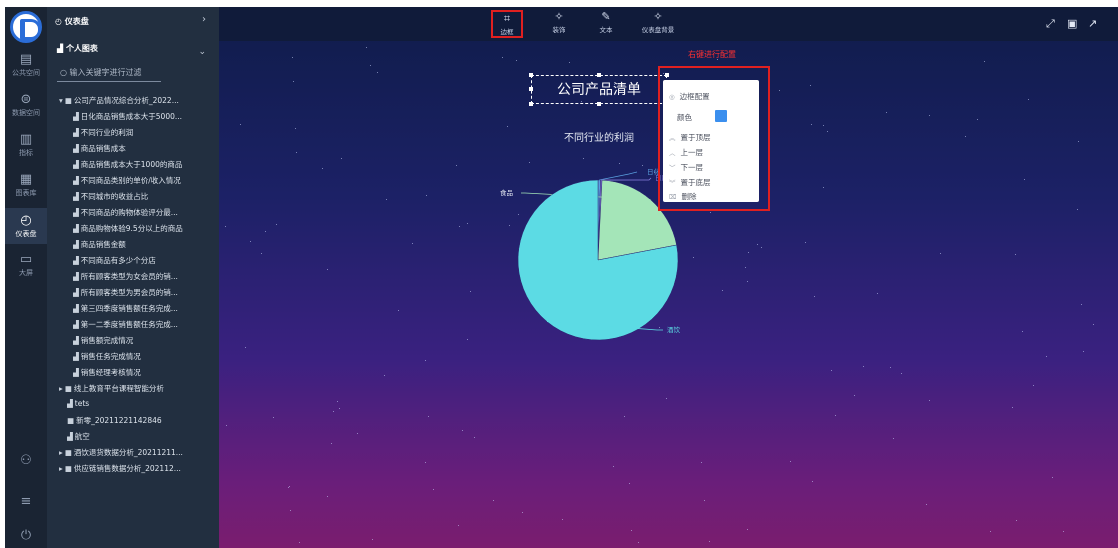 This screenshot has height=548, width=1118. What do you see at coordinates (690, 182) in the screenshot?
I see `menu-item-send-to-back: ︾ 置于底层` at bounding box center [690, 182].